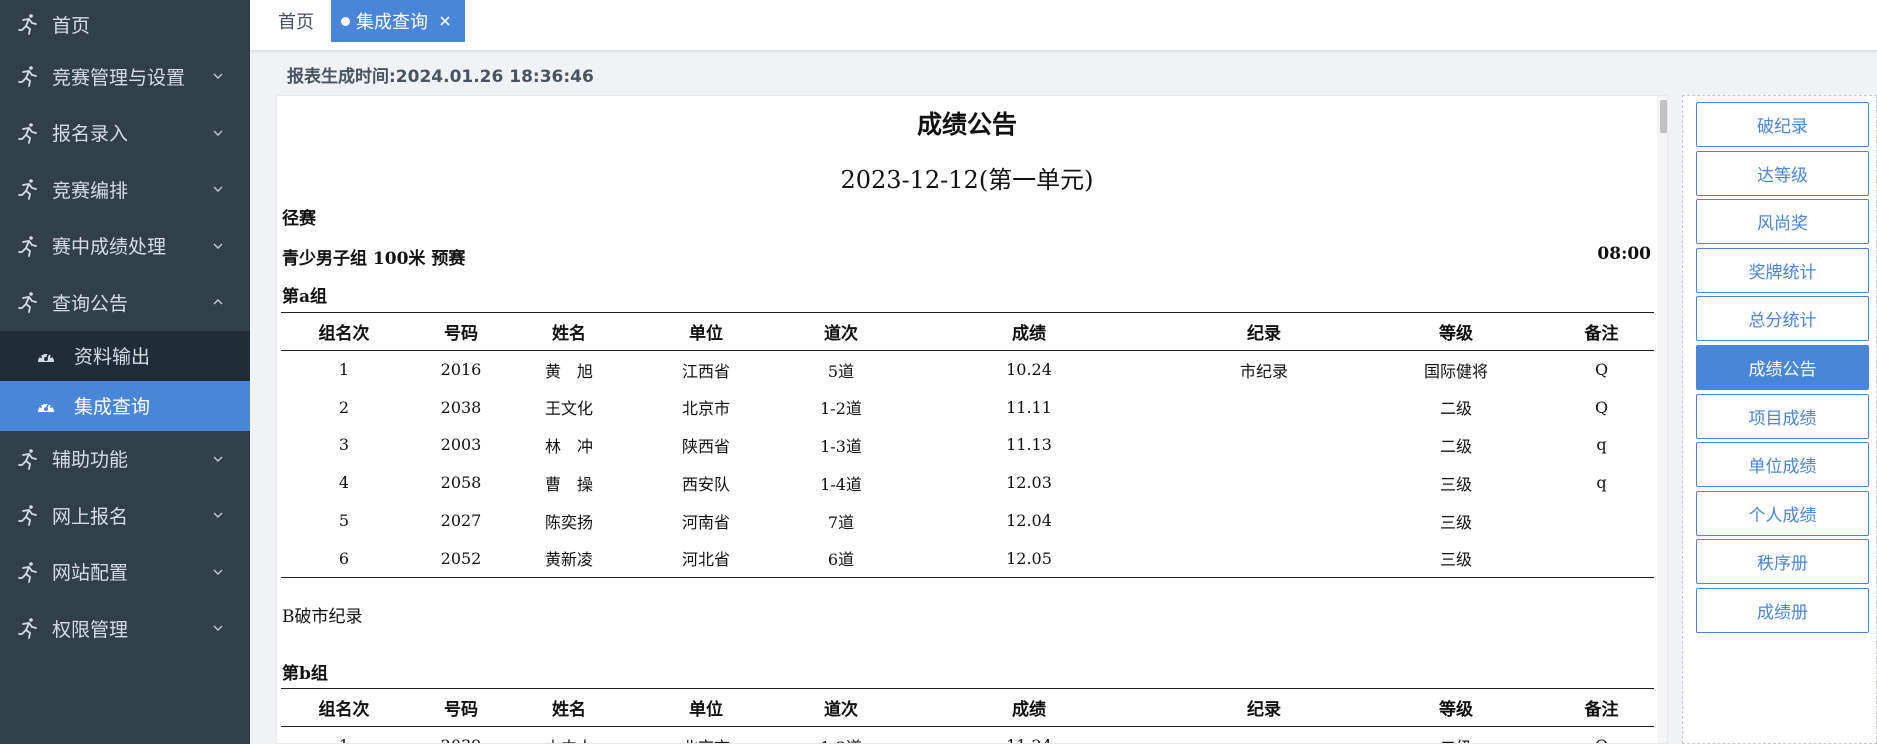 This screenshot has width=1877, height=744. What do you see at coordinates (1782, 367) in the screenshot?
I see `report-type-button: 成绩公告` at bounding box center [1782, 367].